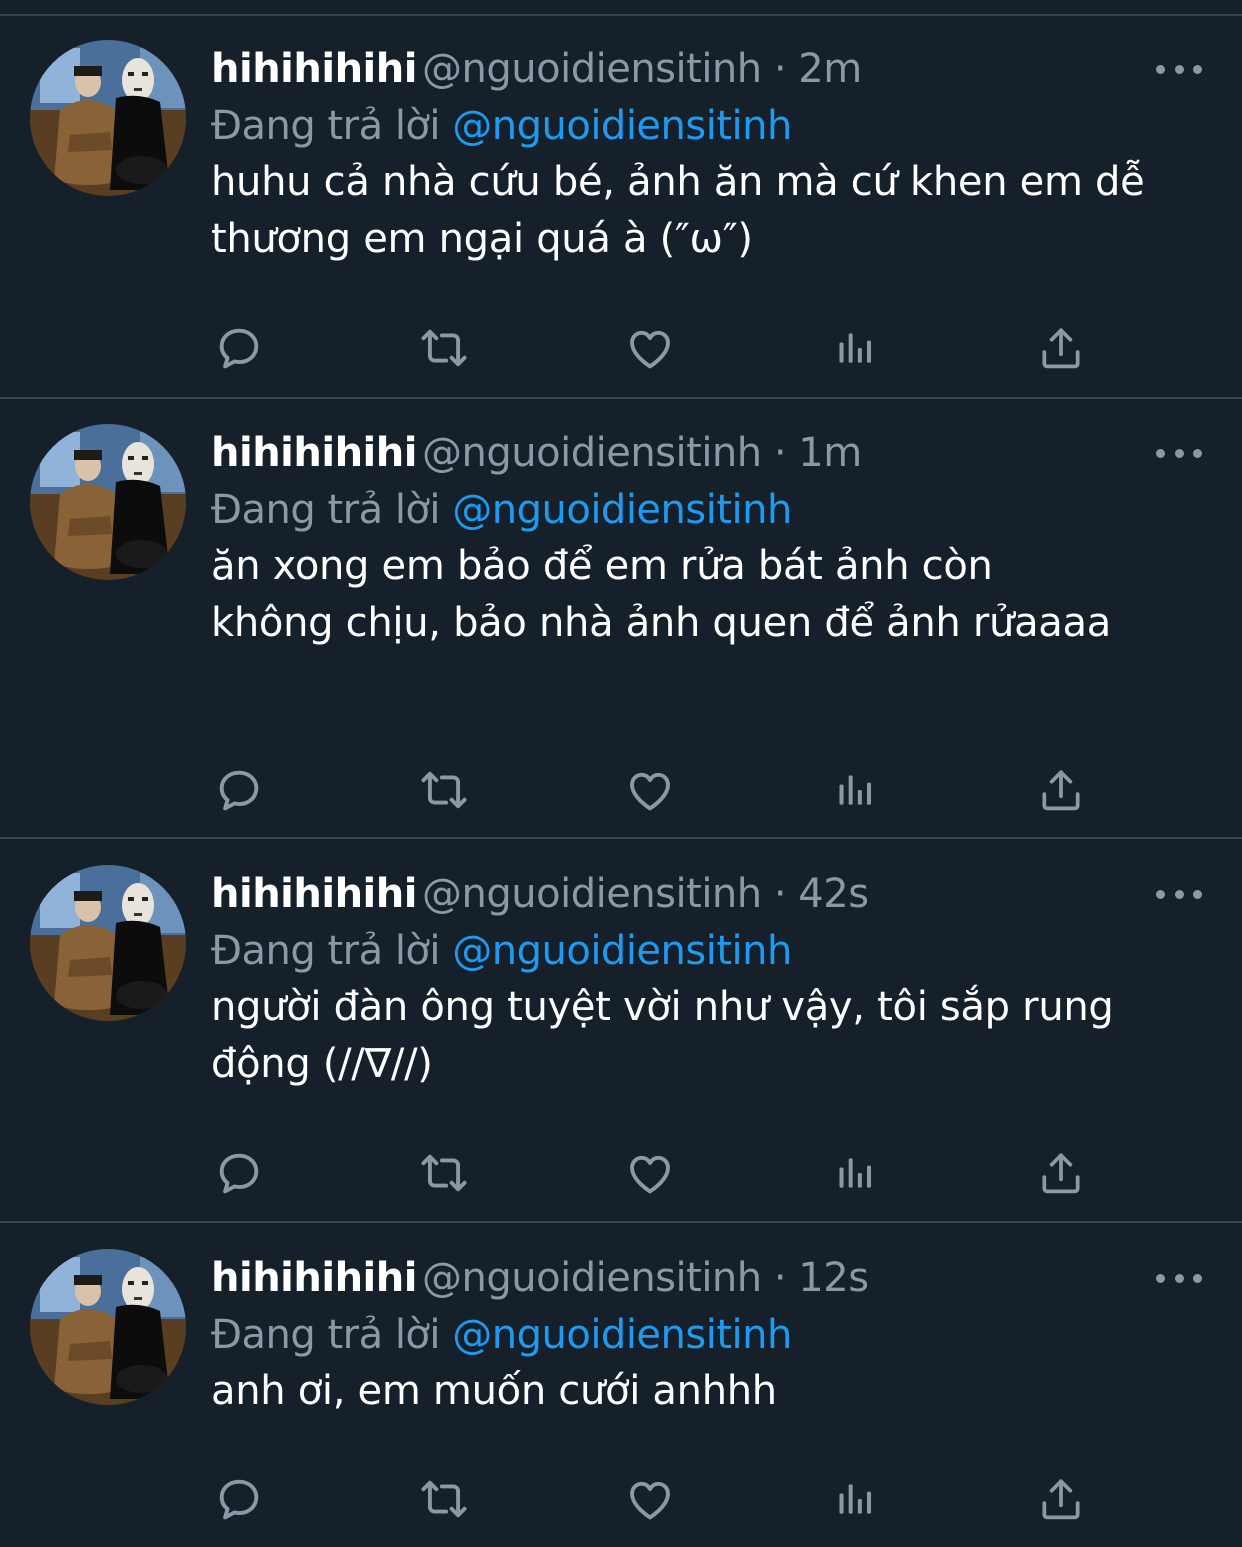  What do you see at coordinates (830, 453) in the screenshot?
I see `timestamp: 1m` at bounding box center [830, 453].